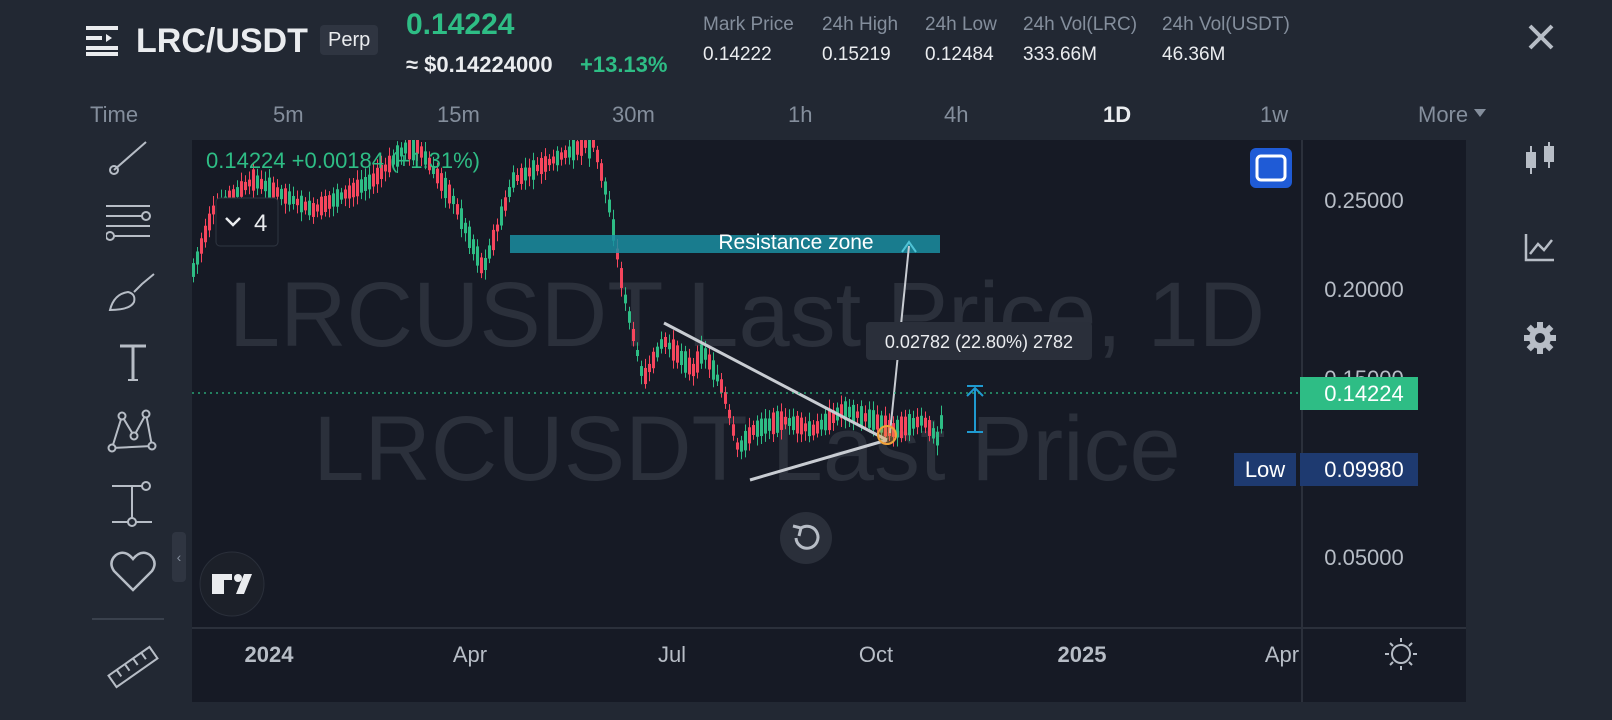  What do you see at coordinates (1117, 115) in the screenshot?
I see `tab-1d: 1D` at bounding box center [1117, 115].